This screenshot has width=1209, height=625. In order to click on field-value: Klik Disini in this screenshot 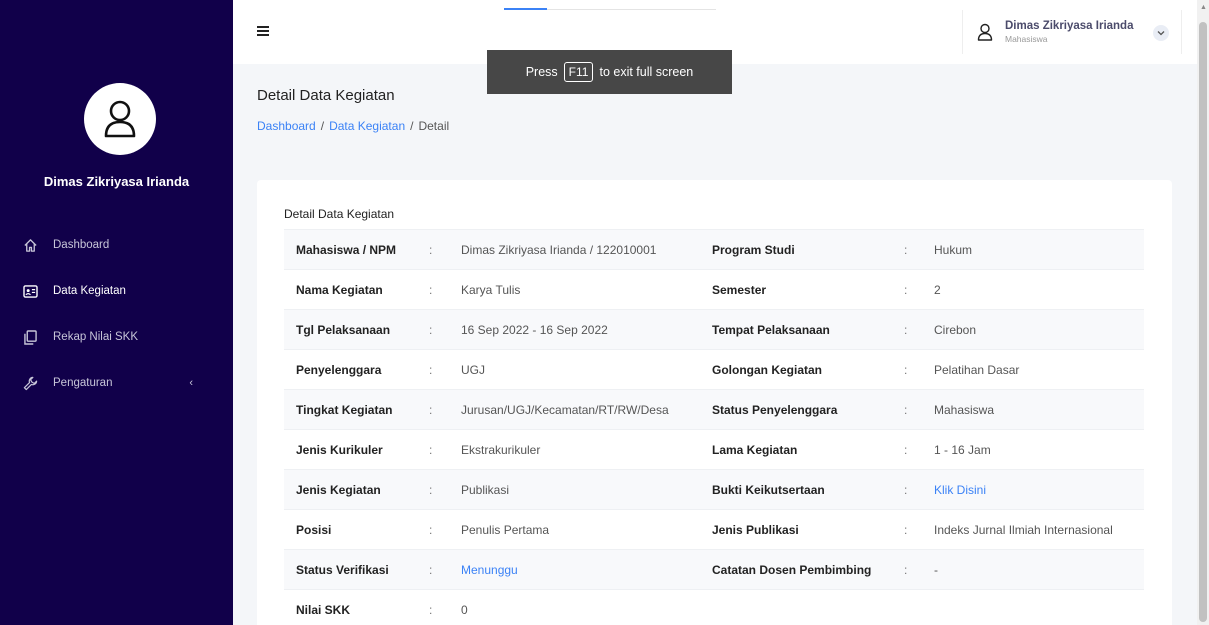, I will do `click(1039, 489)`.